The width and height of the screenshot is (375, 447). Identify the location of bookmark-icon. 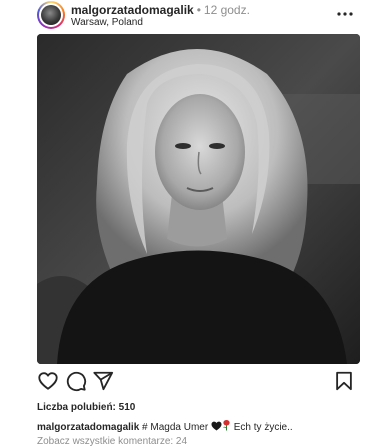
(344, 381).